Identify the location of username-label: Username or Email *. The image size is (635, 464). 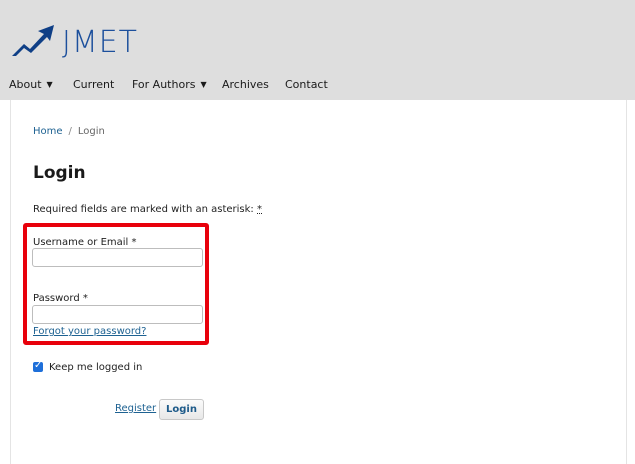
(85, 242).